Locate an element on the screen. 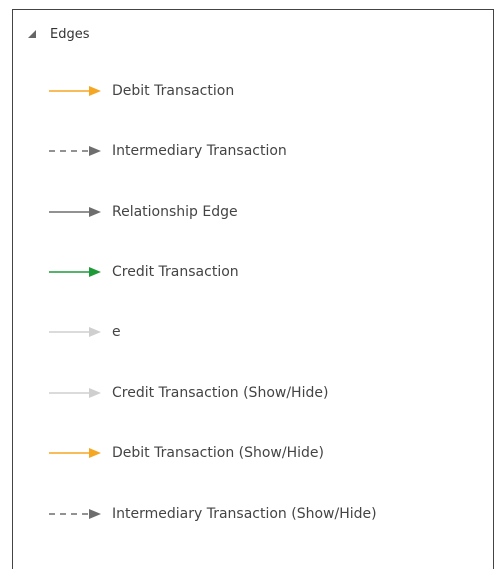 Image resolution: width=496 pixels, height=569 pixels. legend-item-label: Intermediary Transaction (Show/Hide) is located at coordinates (244, 514).